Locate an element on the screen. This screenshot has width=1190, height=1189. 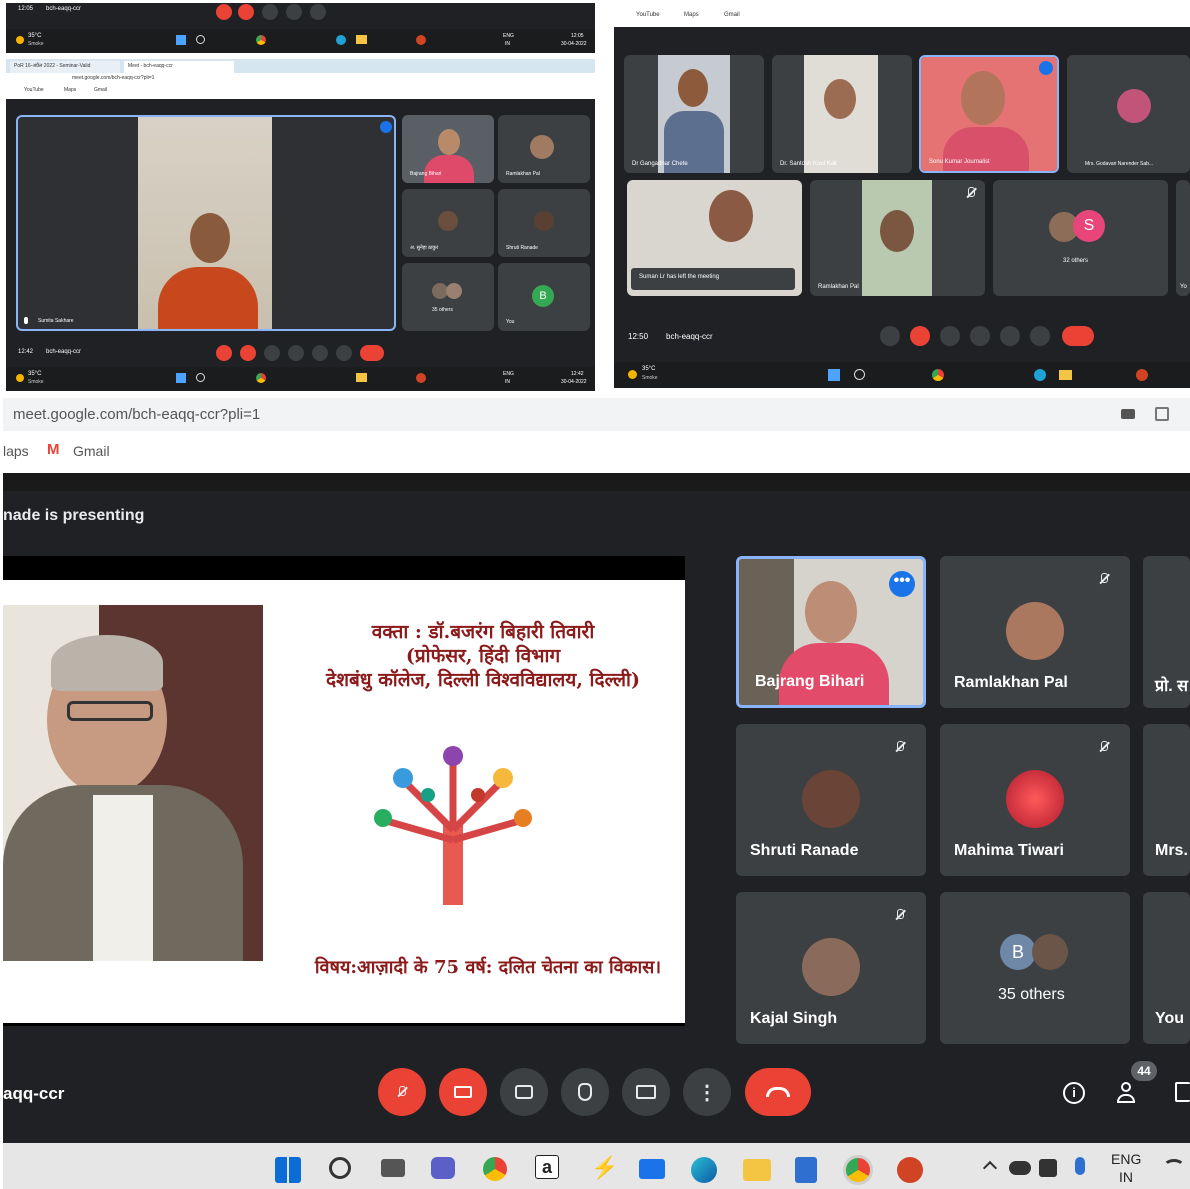
participant-tile: B 35 others is located at coordinates (1035, 968).